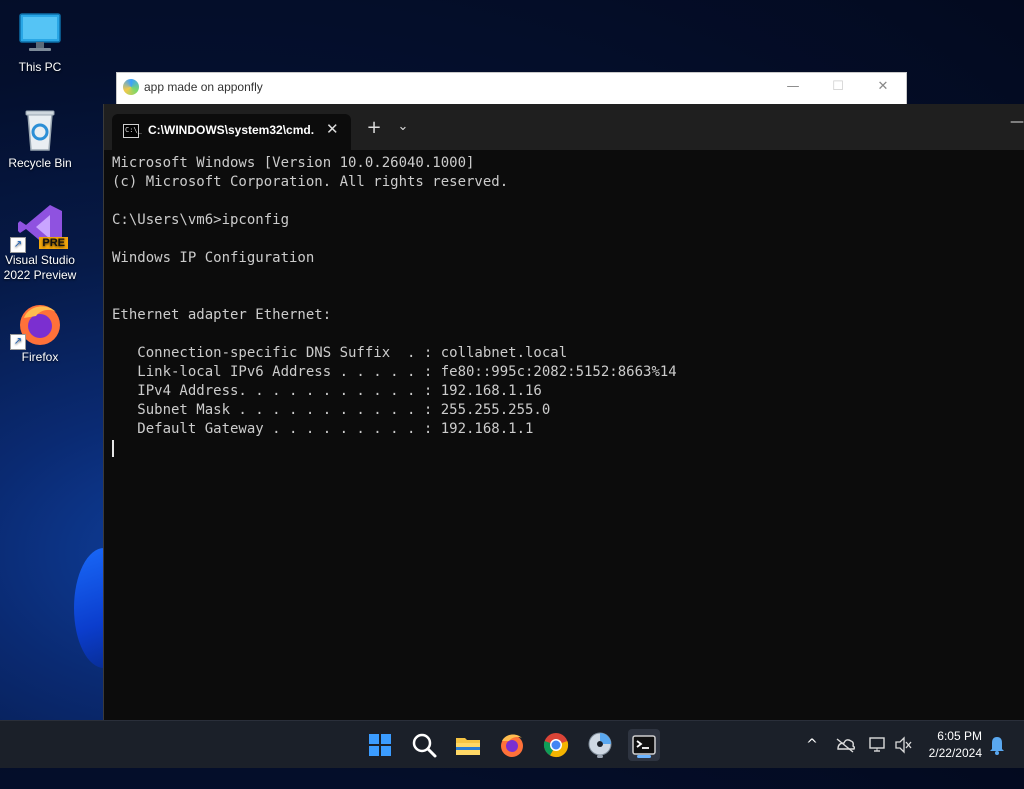 This screenshot has width=1024, height=789. I want to click on monitor-icon, so click(40, 34).